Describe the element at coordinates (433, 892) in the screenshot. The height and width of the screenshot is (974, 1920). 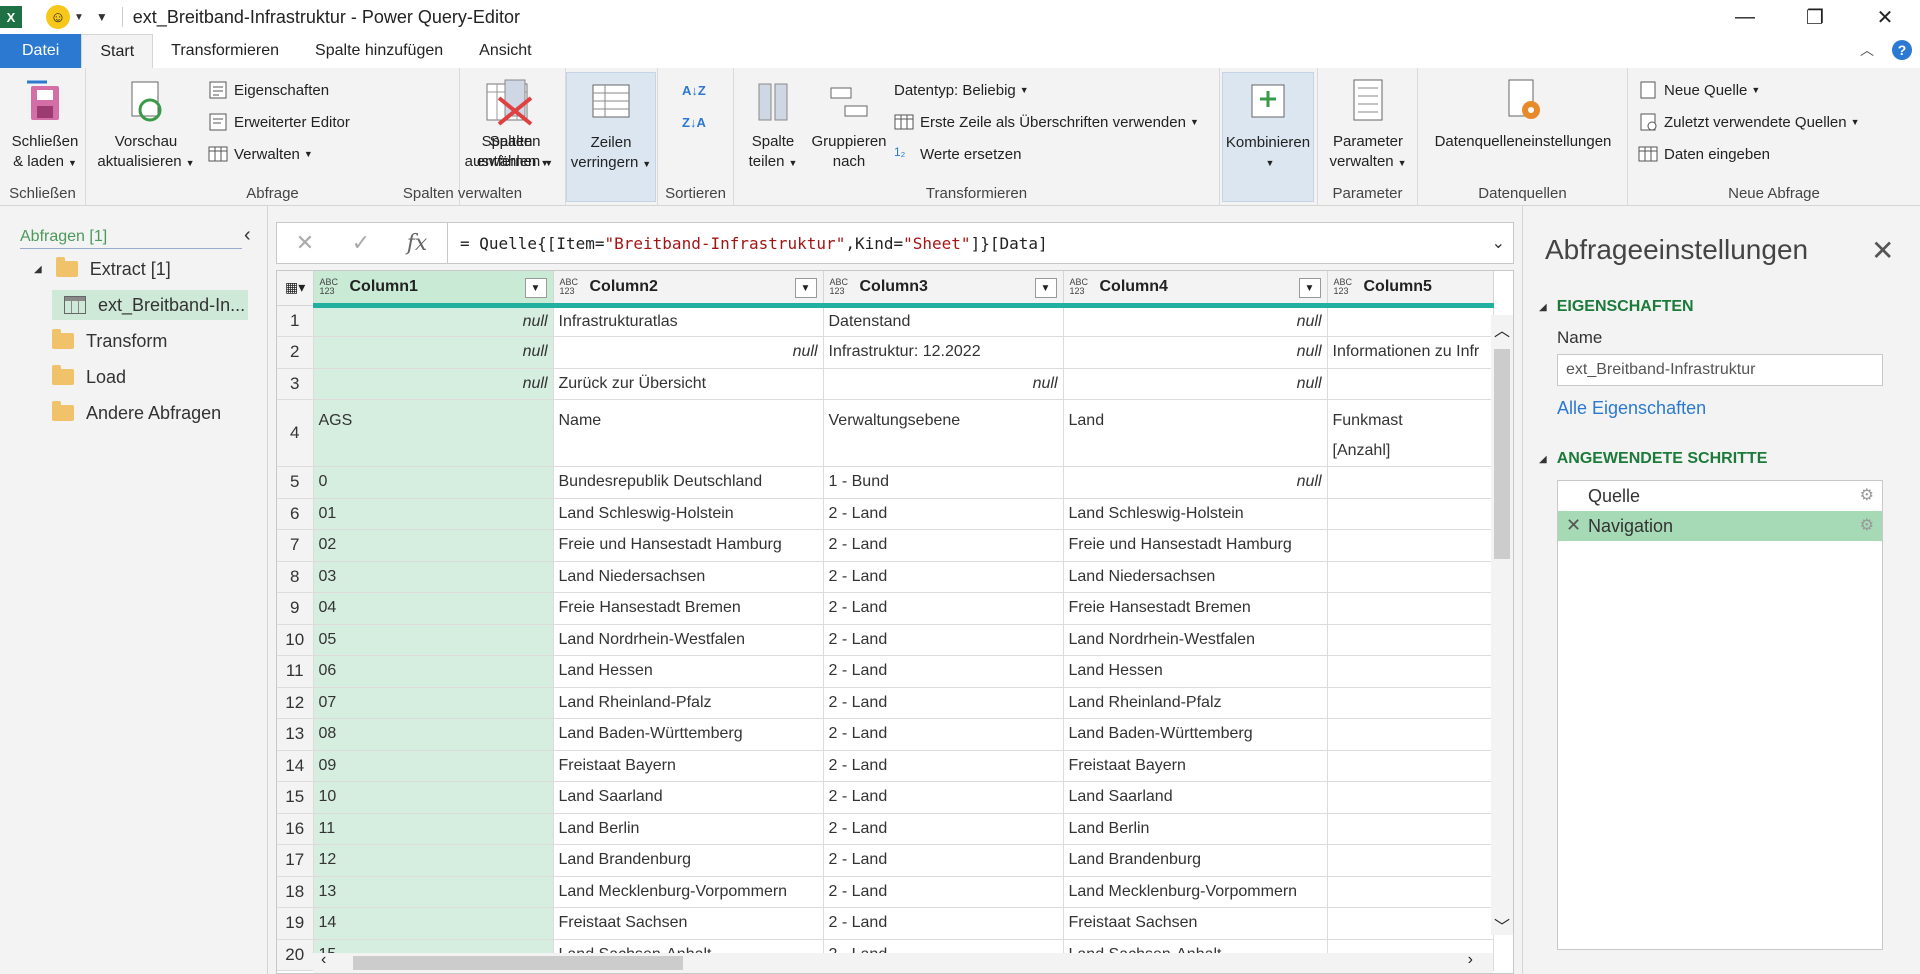
I see `table-cell: 13` at that location.